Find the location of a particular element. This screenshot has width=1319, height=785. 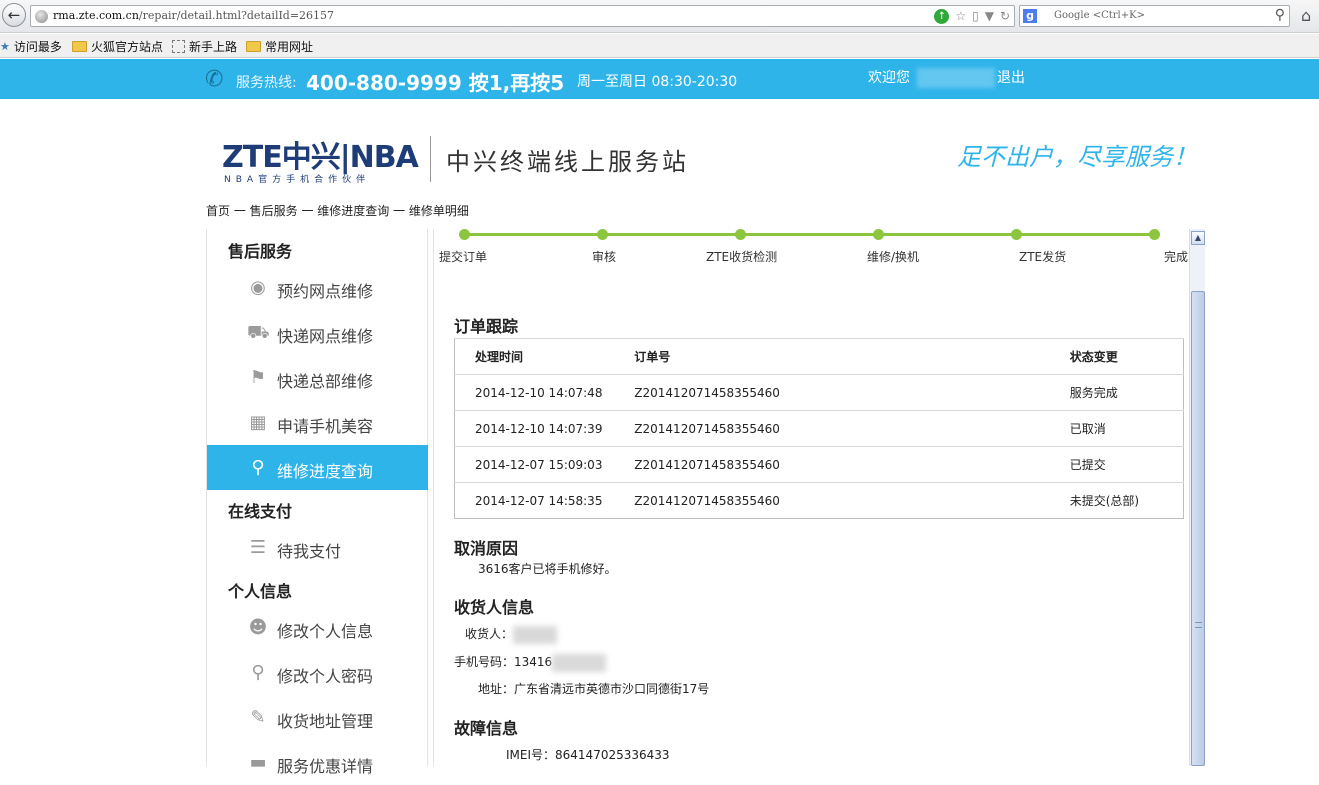

hotline-label: 服务热线: is located at coordinates (266, 83).